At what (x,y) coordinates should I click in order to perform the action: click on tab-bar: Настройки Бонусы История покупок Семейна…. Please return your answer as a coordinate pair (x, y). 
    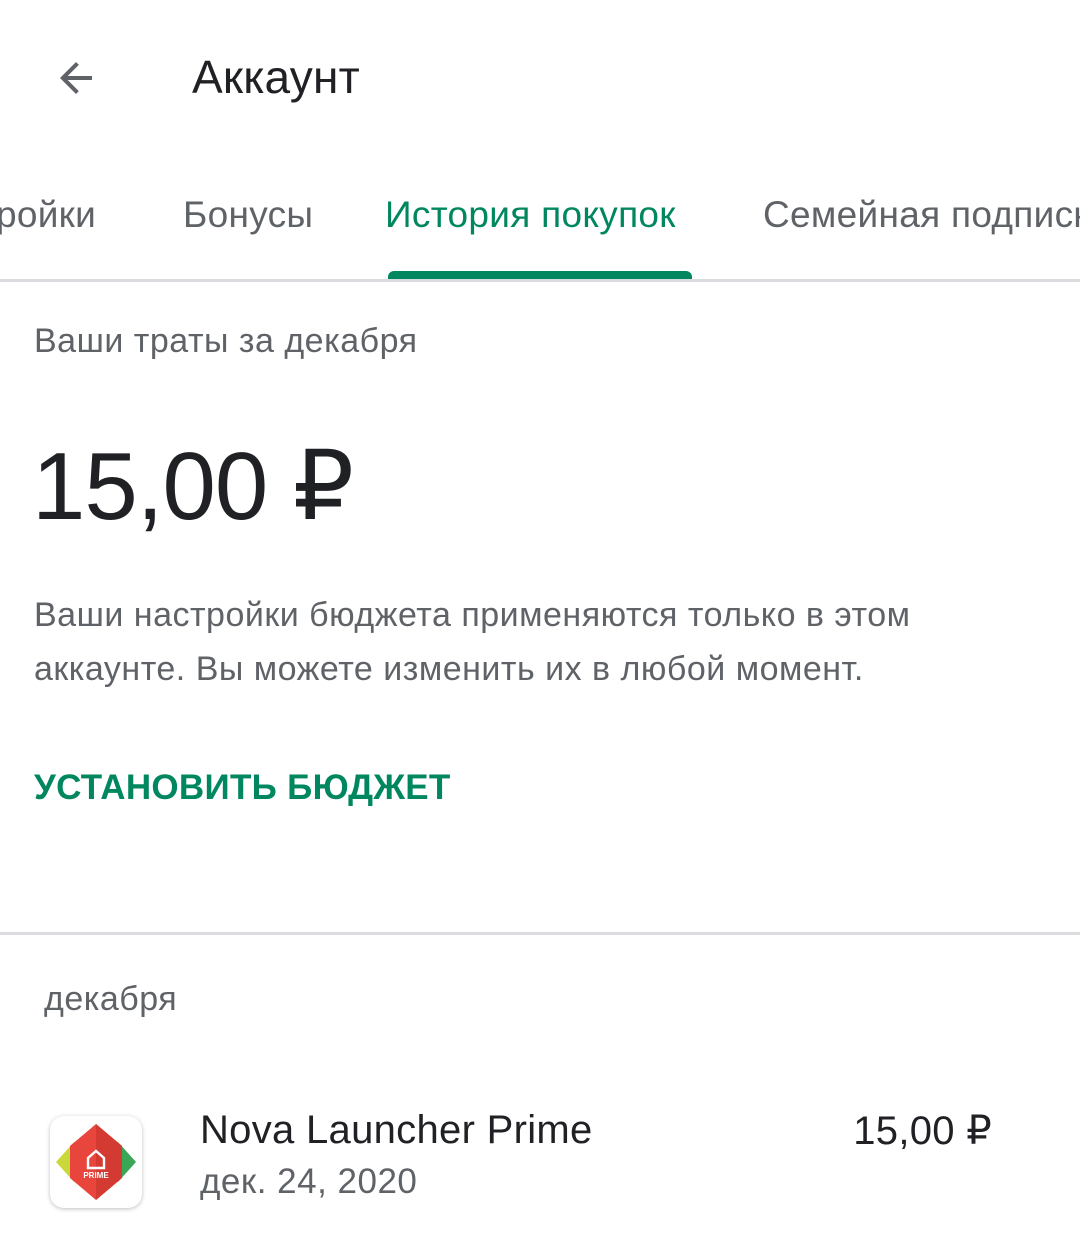
    Looking at the image, I should click on (540, 220).